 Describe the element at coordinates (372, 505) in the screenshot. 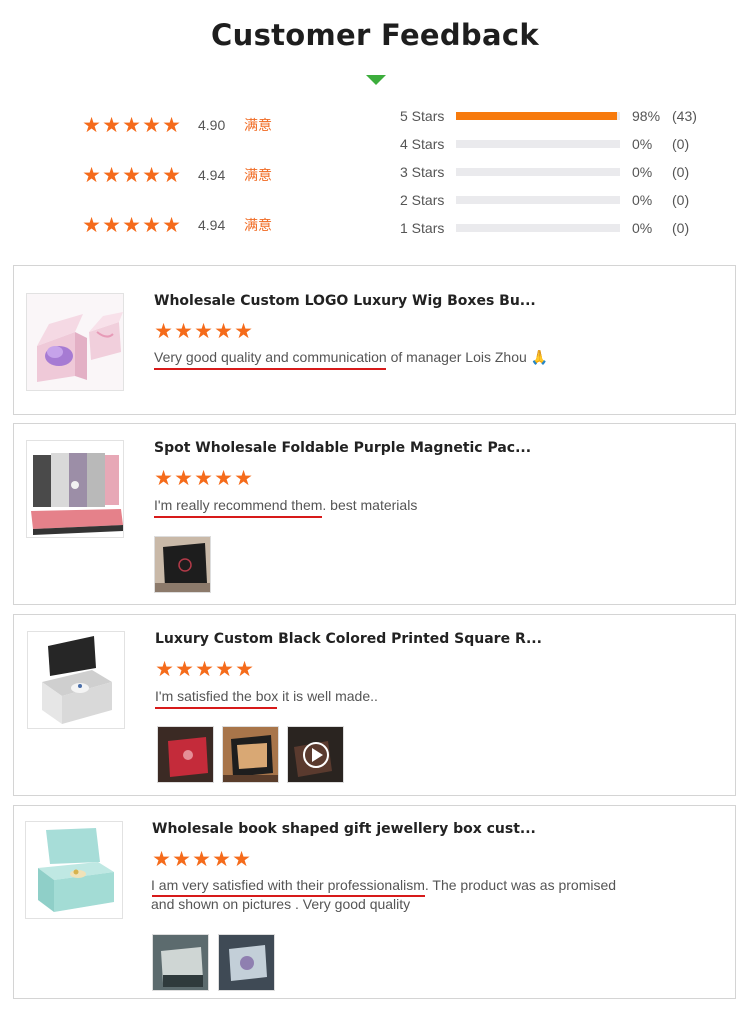

I see `review-text-rest: best materials` at that location.